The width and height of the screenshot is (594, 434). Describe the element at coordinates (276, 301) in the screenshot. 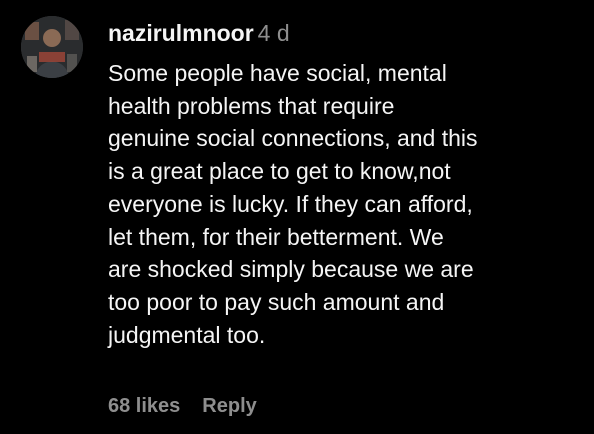

I see `comment-text-line: too poor to pay such amount and` at that location.